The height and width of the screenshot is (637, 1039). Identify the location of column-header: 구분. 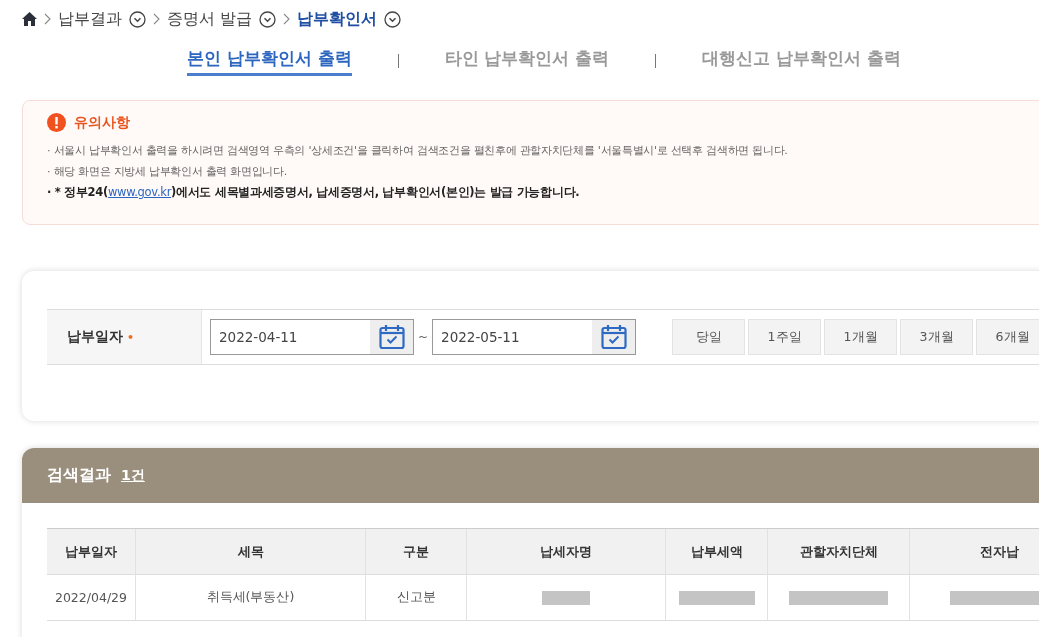
(416, 551).